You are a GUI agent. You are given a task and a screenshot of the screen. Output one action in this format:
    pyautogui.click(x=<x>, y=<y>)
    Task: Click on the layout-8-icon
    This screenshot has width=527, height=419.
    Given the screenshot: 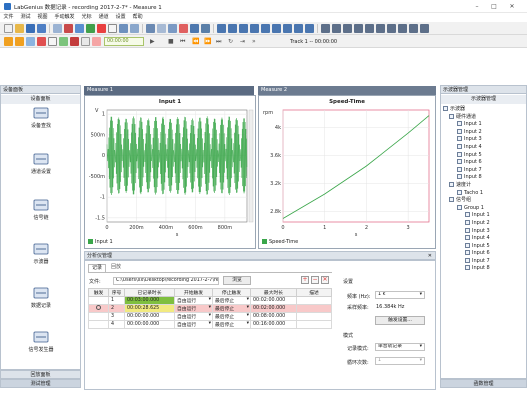 What is the action you would take?
    pyautogui.click(x=298, y=28)
    